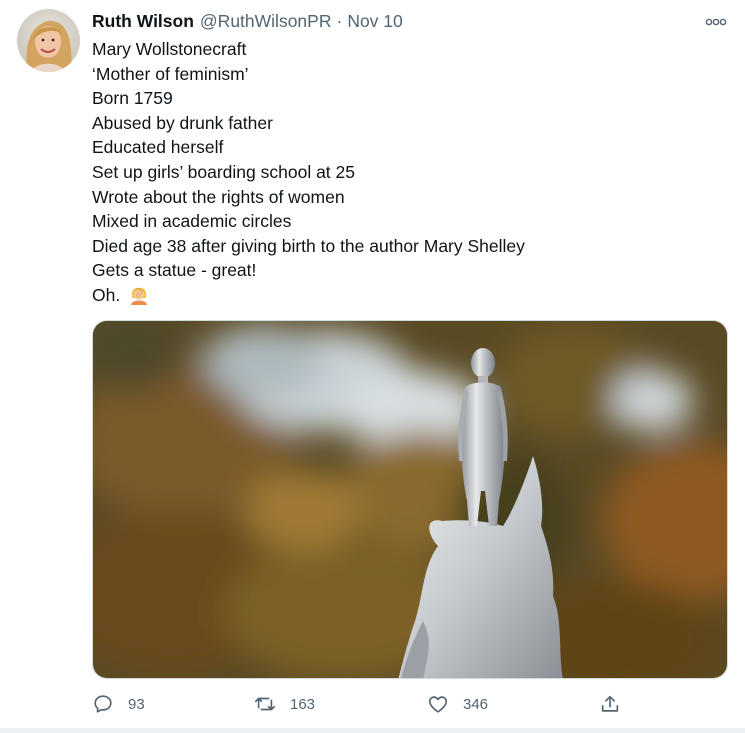 The height and width of the screenshot is (733, 745). Describe the element at coordinates (284, 704) in the screenshot. I see `retweet-button: 163` at that location.